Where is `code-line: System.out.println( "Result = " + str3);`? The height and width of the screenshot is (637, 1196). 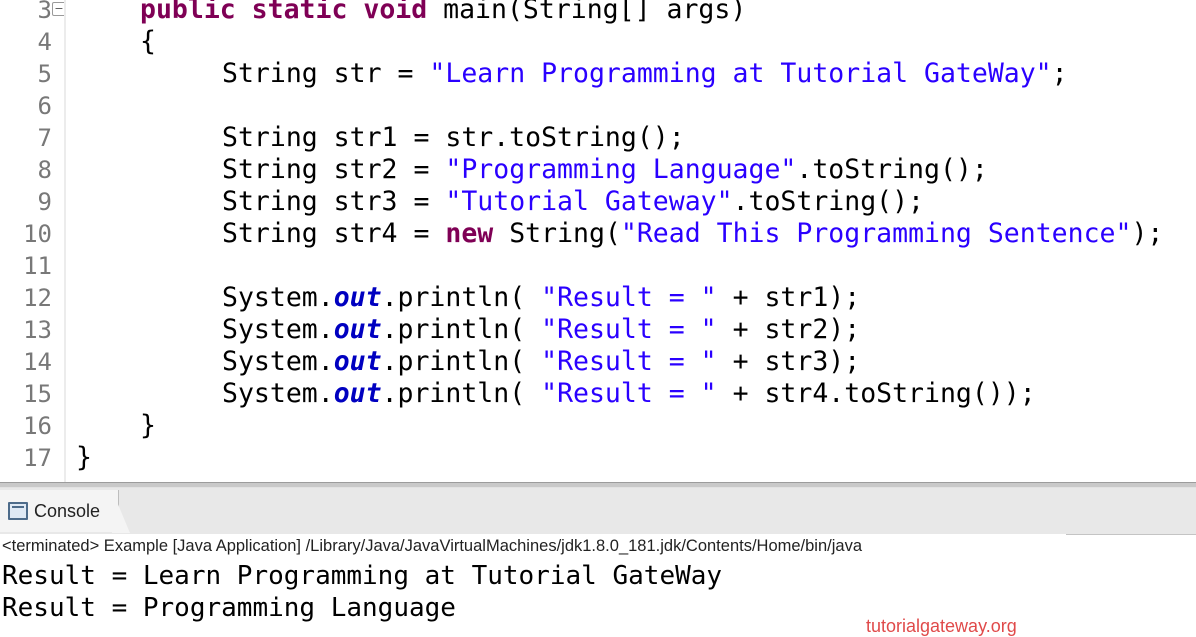
code-line: System.out.println( "Result = " + str3); is located at coordinates (541, 362).